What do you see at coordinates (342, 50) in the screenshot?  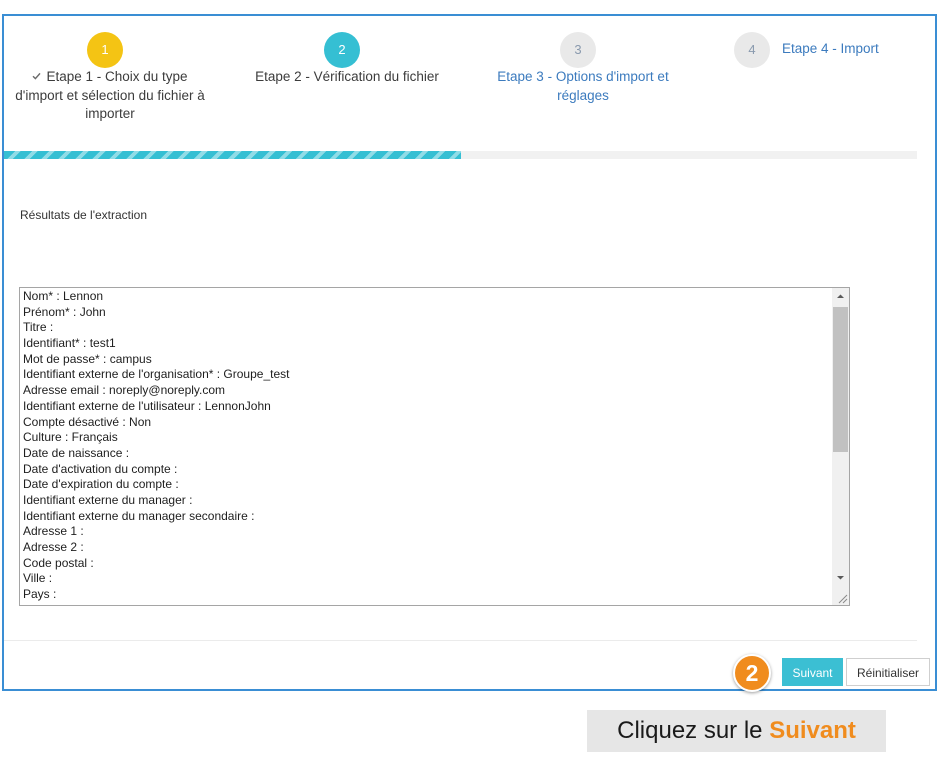 I see `step-2-circle: 2` at bounding box center [342, 50].